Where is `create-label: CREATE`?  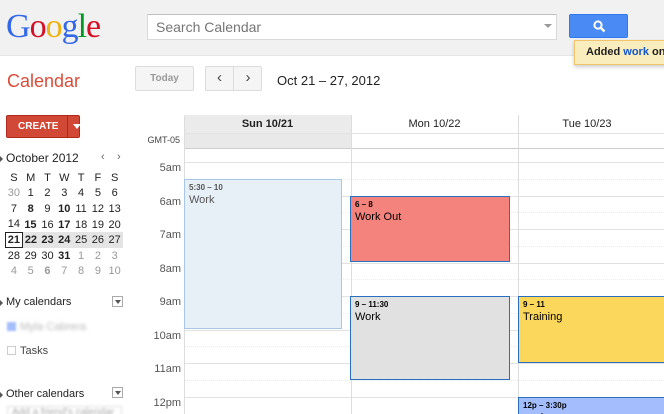 create-label: CREATE is located at coordinates (38, 126).